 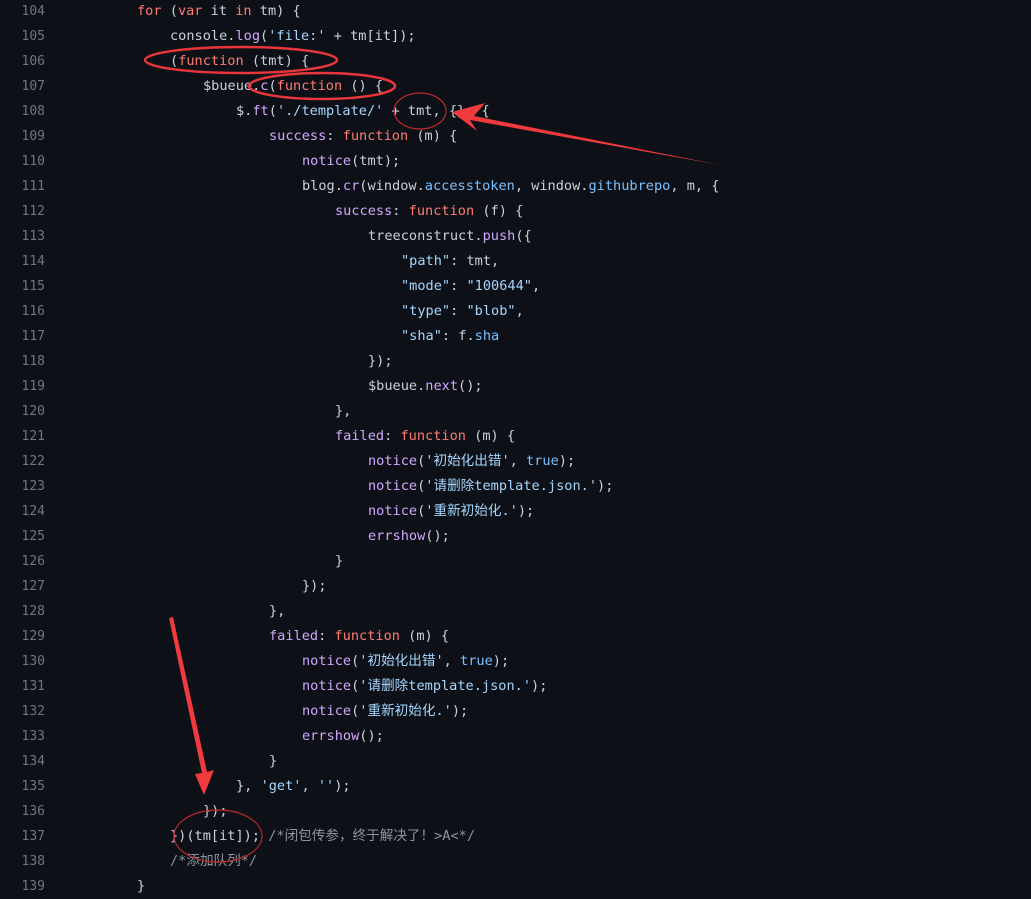 What do you see at coordinates (33, 161) in the screenshot?
I see `line-number: 110` at bounding box center [33, 161].